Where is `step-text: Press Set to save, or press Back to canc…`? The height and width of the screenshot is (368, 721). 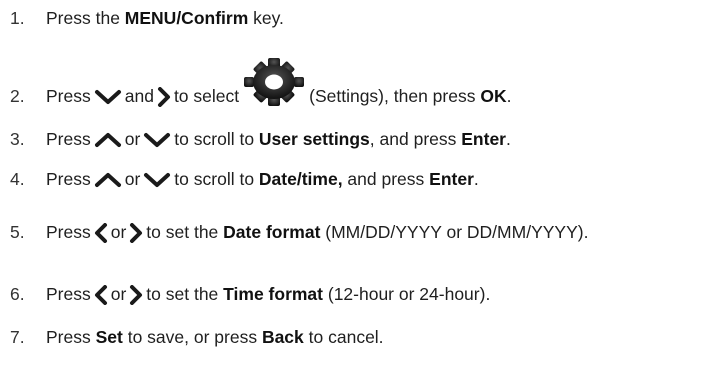
step-text: Press Set to save, or press Back to canc… is located at coordinates (215, 337).